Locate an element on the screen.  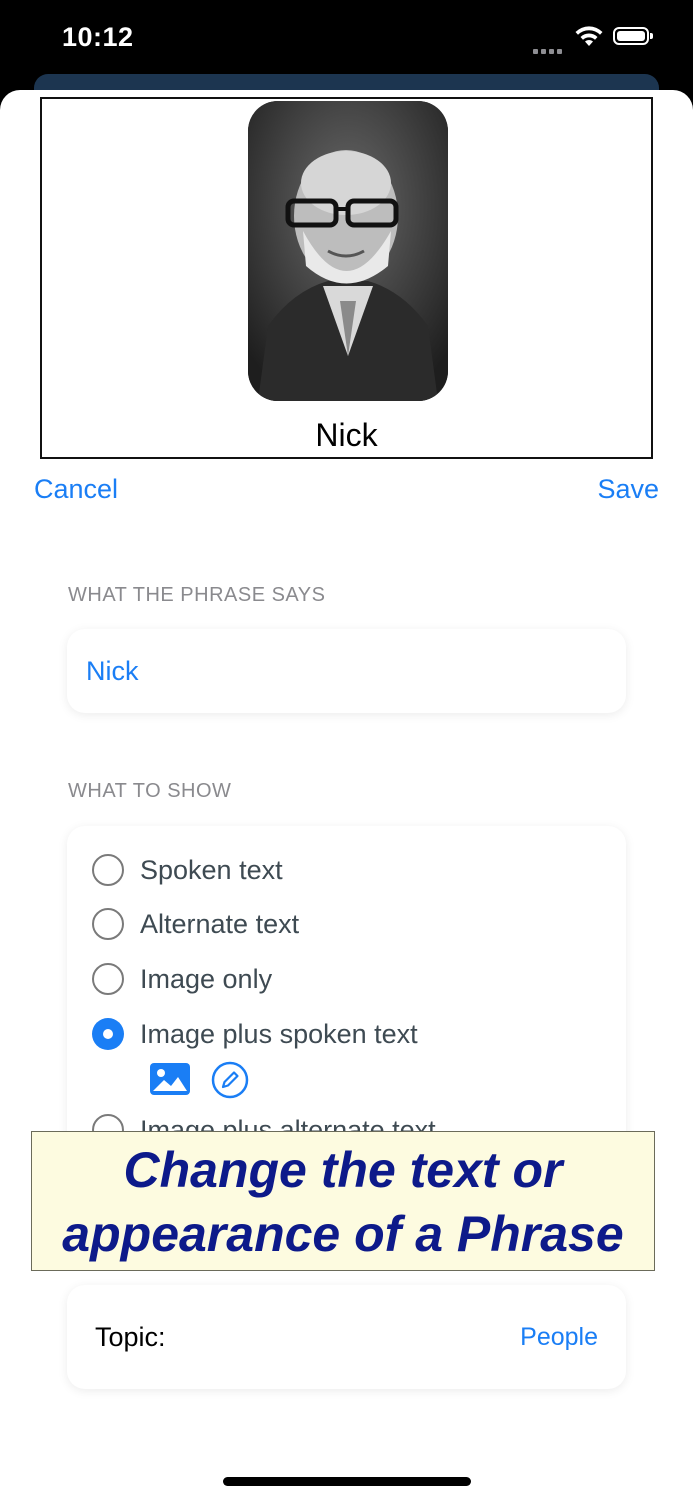
battery-icon is located at coordinates (633, 36).